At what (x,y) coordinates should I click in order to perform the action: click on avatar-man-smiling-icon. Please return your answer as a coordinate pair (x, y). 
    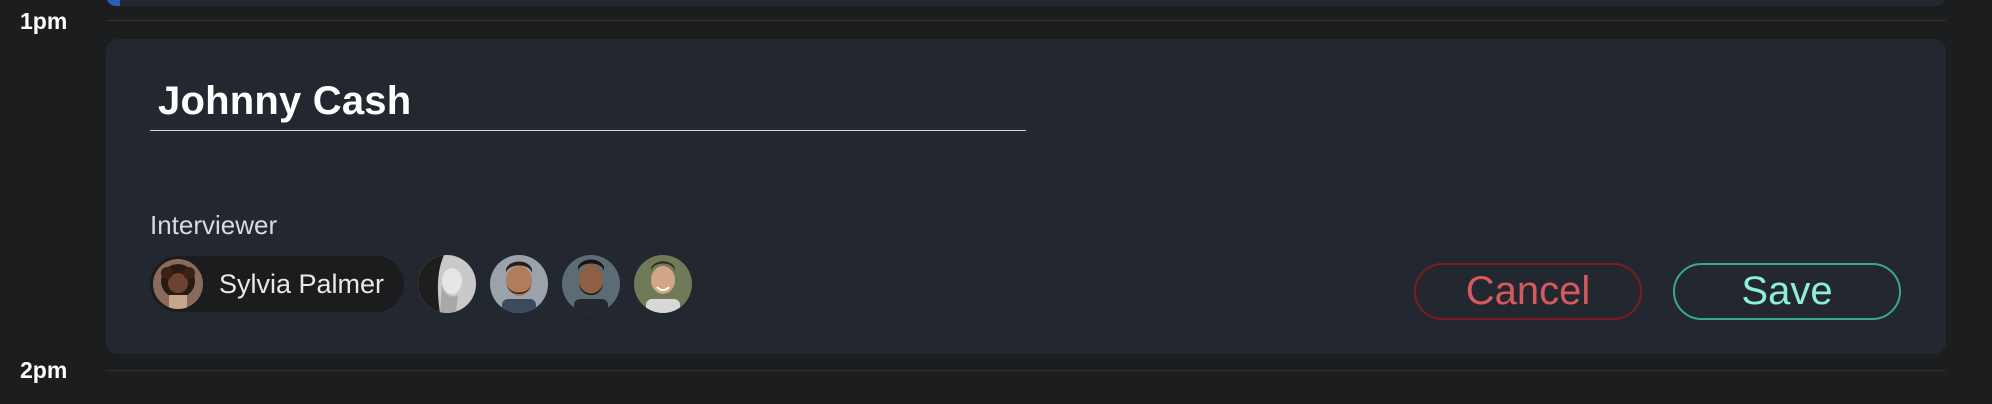
    Looking at the image, I should click on (663, 284).